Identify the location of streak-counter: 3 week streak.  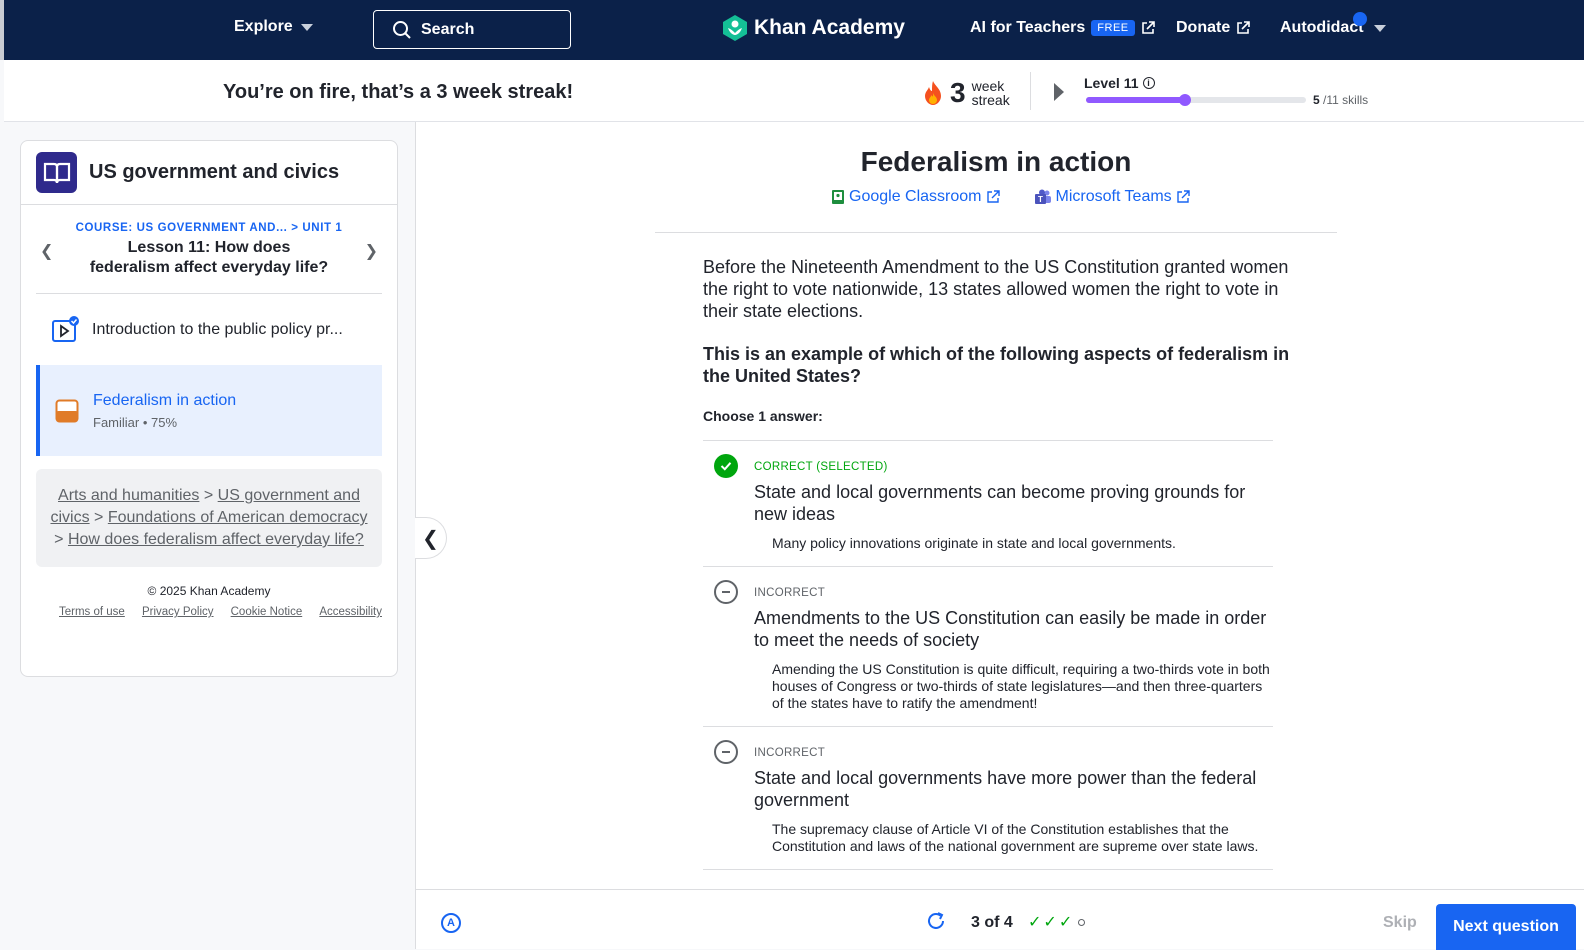
(966, 93).